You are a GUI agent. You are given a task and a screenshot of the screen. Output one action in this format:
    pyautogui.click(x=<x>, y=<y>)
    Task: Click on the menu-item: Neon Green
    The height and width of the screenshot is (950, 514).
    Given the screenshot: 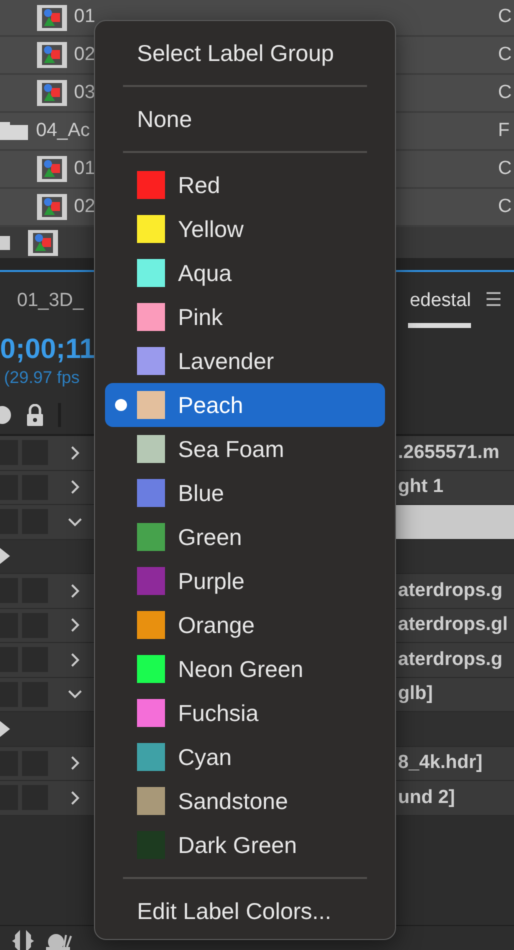 What is the action you would take?
    pyautogui.click(x=245, y=669)
    